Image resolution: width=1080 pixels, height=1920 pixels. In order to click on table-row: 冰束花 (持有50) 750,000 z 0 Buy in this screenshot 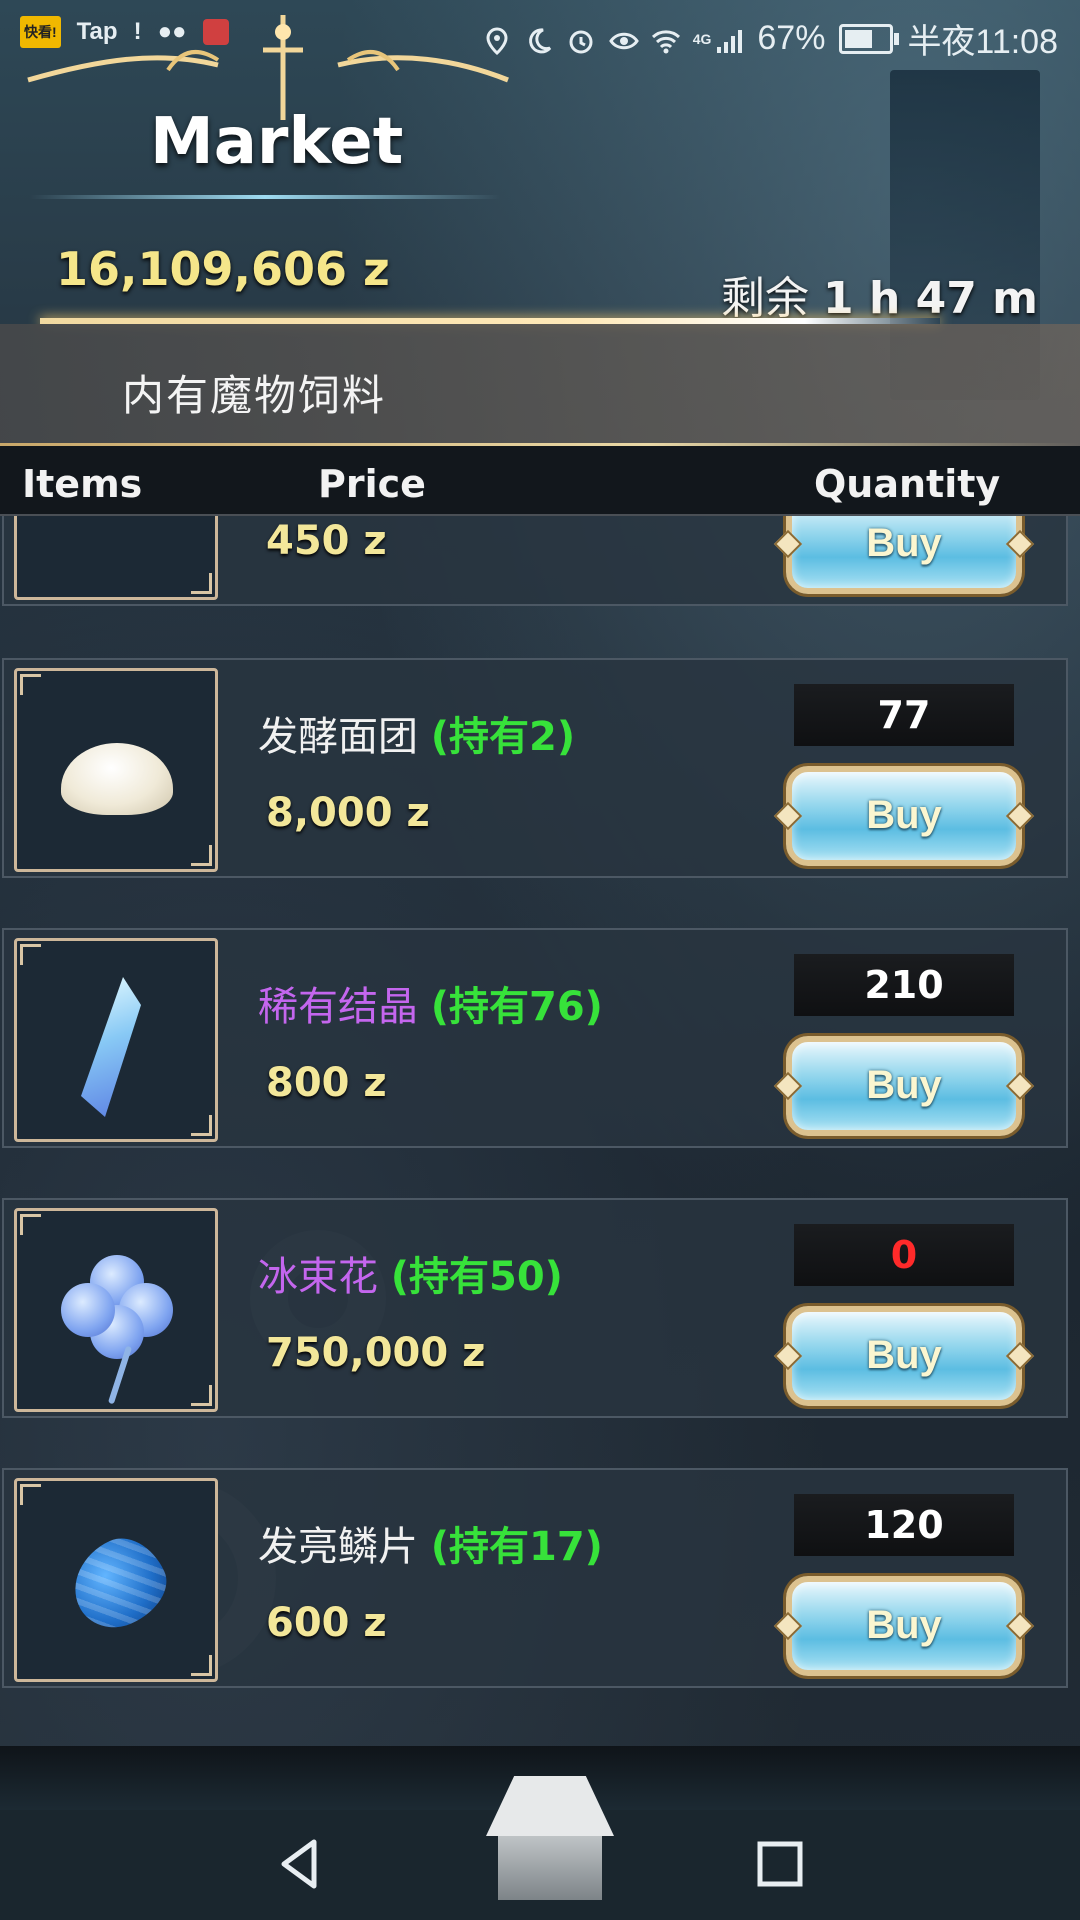, I will do `click(535, 1308)`.